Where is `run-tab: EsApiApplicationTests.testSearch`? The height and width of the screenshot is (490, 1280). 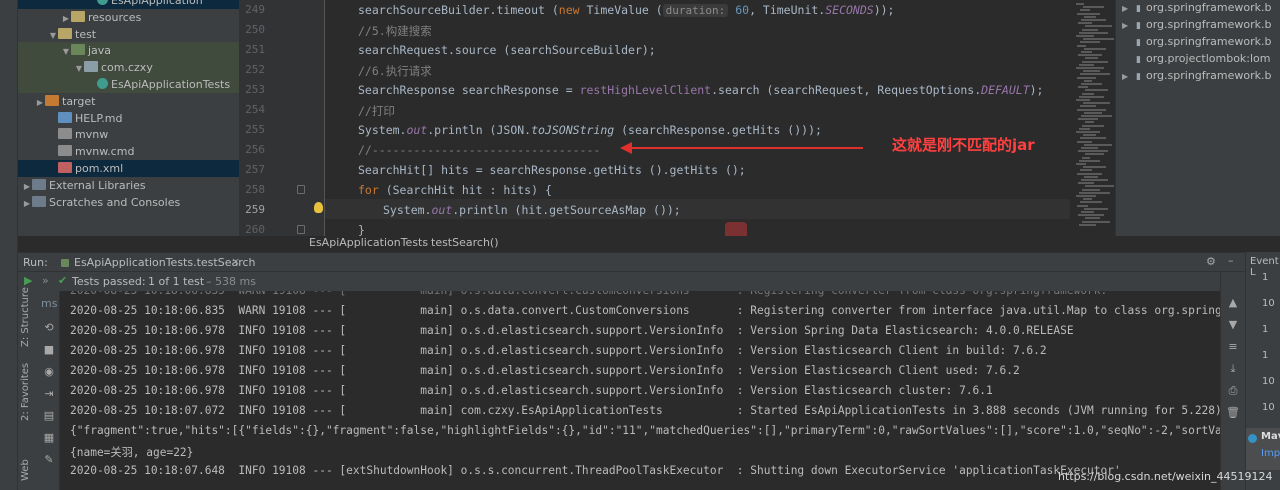 run-tab: EsApiApplicationTests.testSearch is located at coordinates (165, 262).